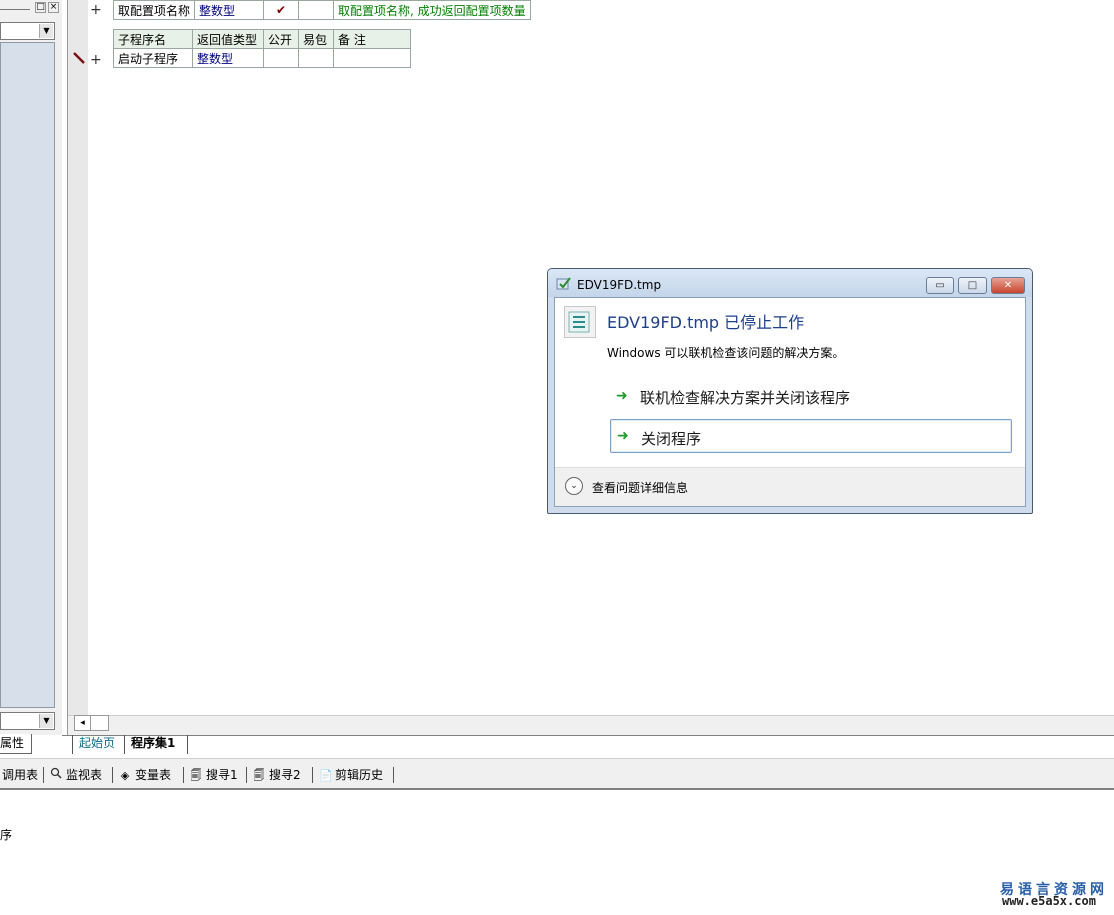 The width and height of the screenshot is (1114, 915). Describe the element at coordinates (281, 58) in the screenshot. I see `public-cell` at that location.